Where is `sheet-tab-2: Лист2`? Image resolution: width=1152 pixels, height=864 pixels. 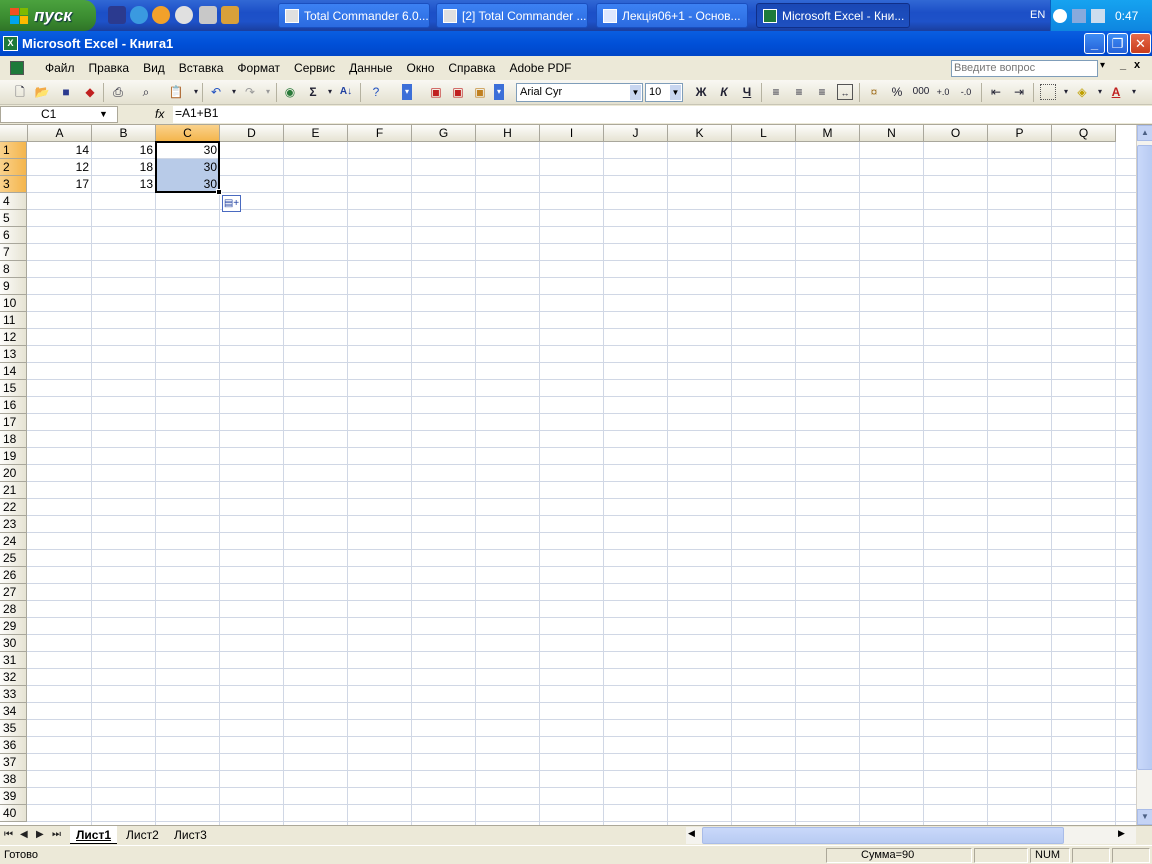 sheet-tab-2: Лист2 is located at coordinates (142, 835).